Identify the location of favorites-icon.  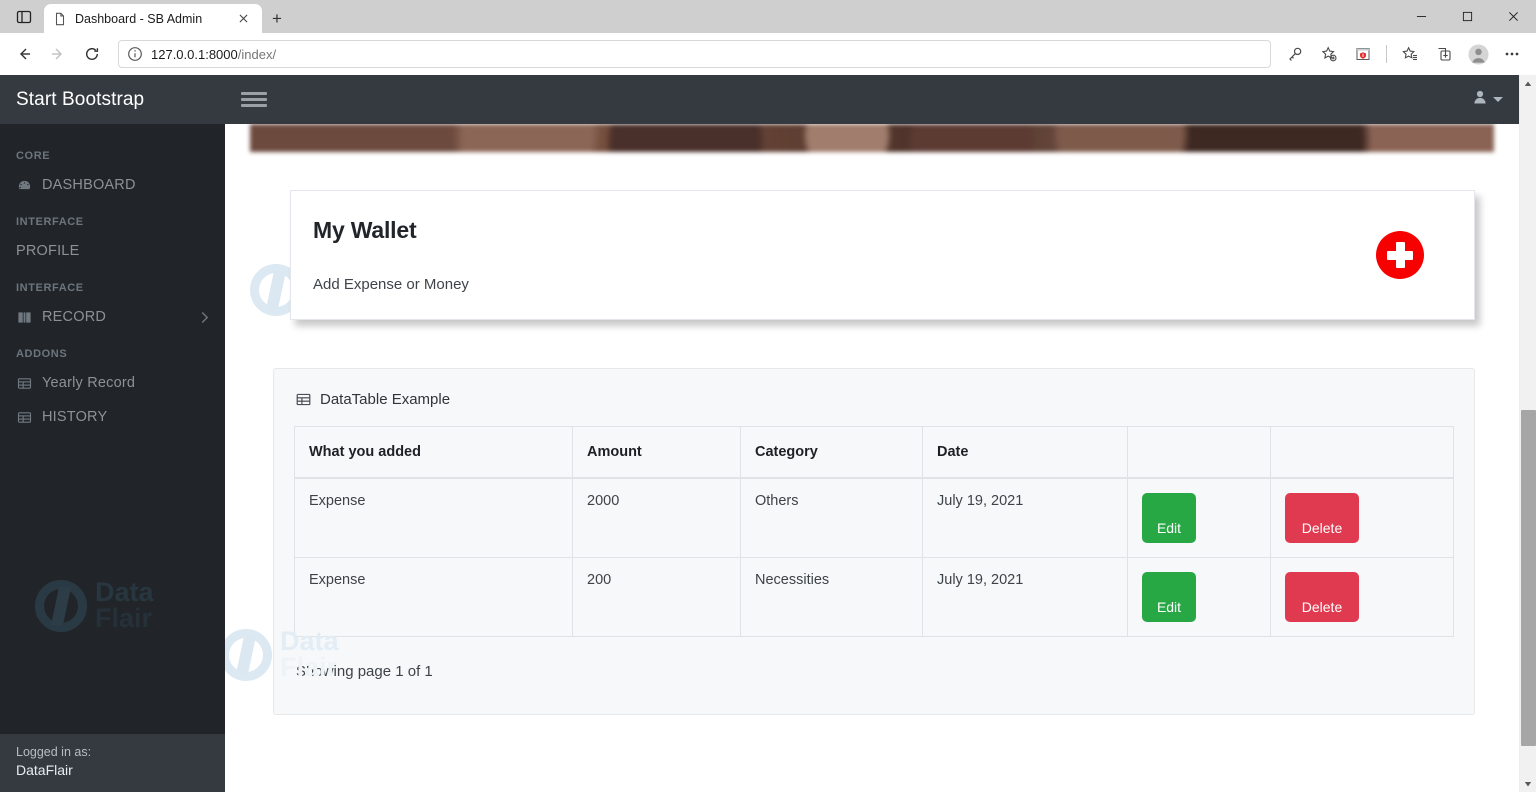
(1410, 54).